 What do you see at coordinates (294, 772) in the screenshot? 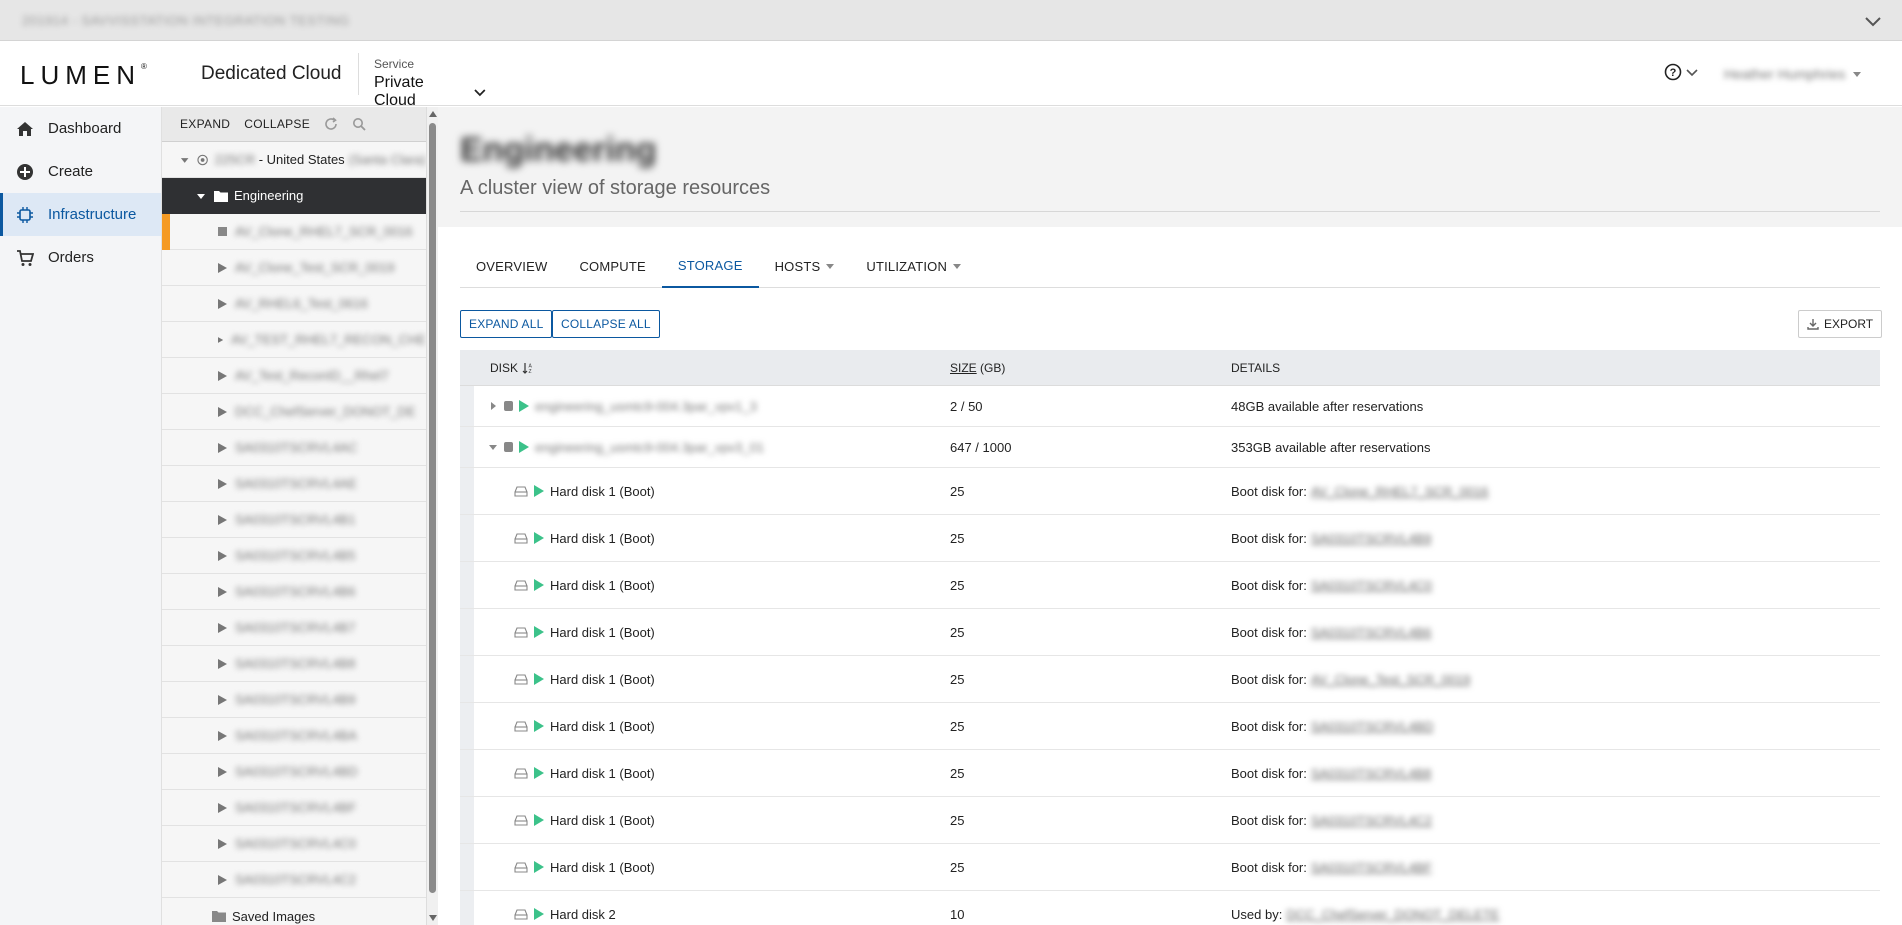
I see `tree-node-vm: SA0310TSCRVL4BD` at bounding box center [294, 772].